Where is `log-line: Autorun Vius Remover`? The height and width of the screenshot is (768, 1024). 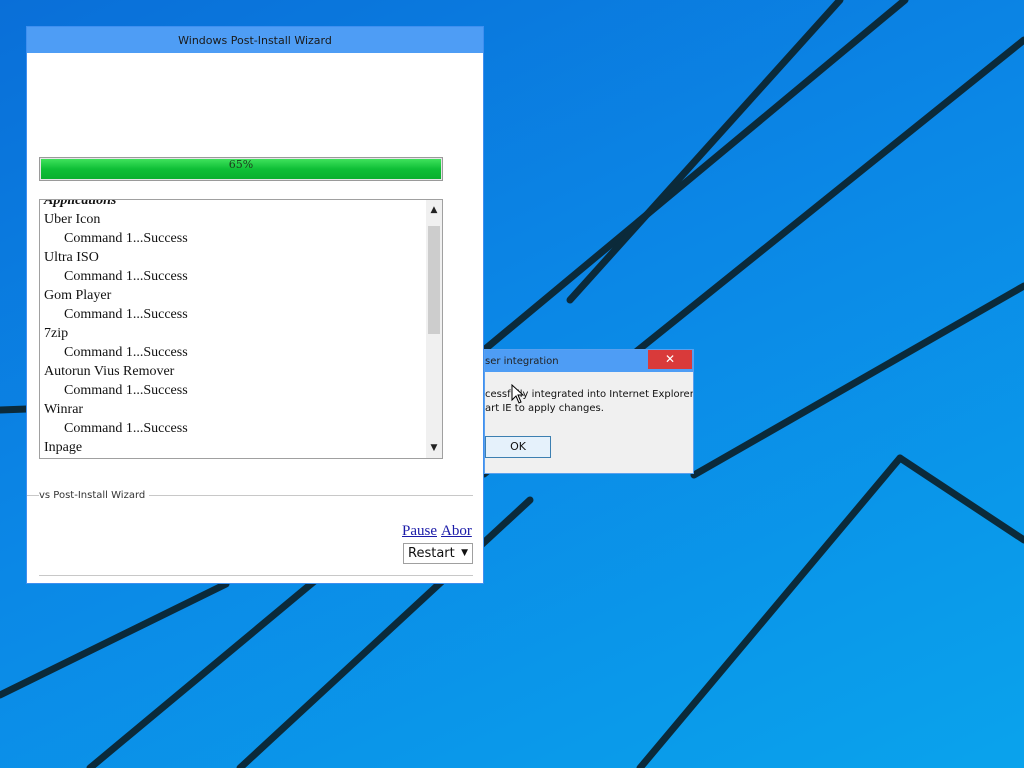 log-line: Autorun Vius Remover is located at coordinates (109, 371).